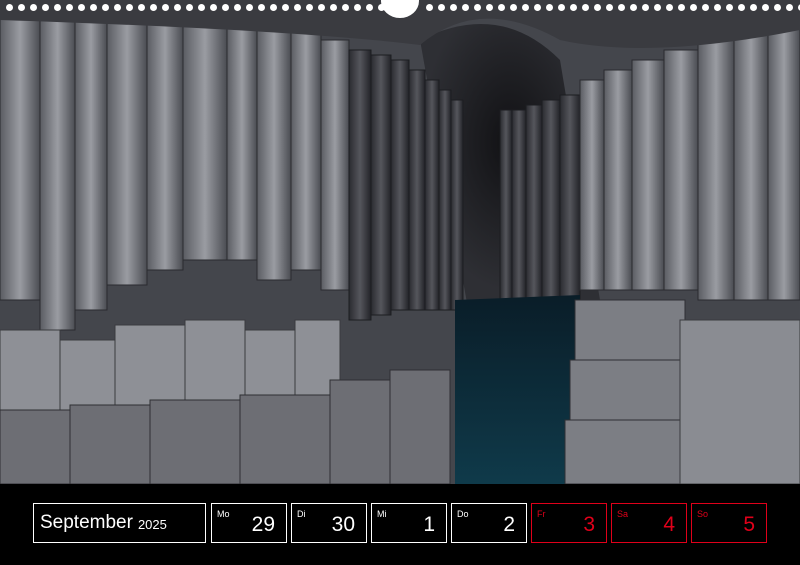 Image resolution: width=800 pixels, height=565 pixels. Describe the element at coordinates (489, 523) in the screenshot. I see `day-cell: Do 2` at that location.